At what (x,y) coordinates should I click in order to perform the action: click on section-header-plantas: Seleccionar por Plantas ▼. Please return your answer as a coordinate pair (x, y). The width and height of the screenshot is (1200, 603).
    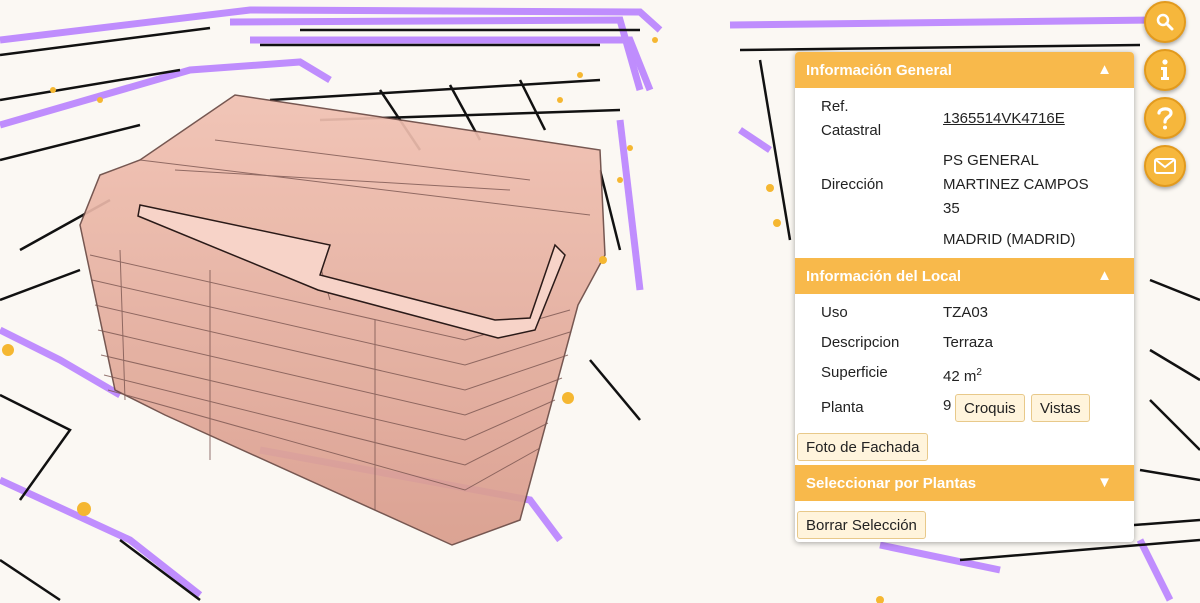
    Looking at the image, I should click on (964, 483).